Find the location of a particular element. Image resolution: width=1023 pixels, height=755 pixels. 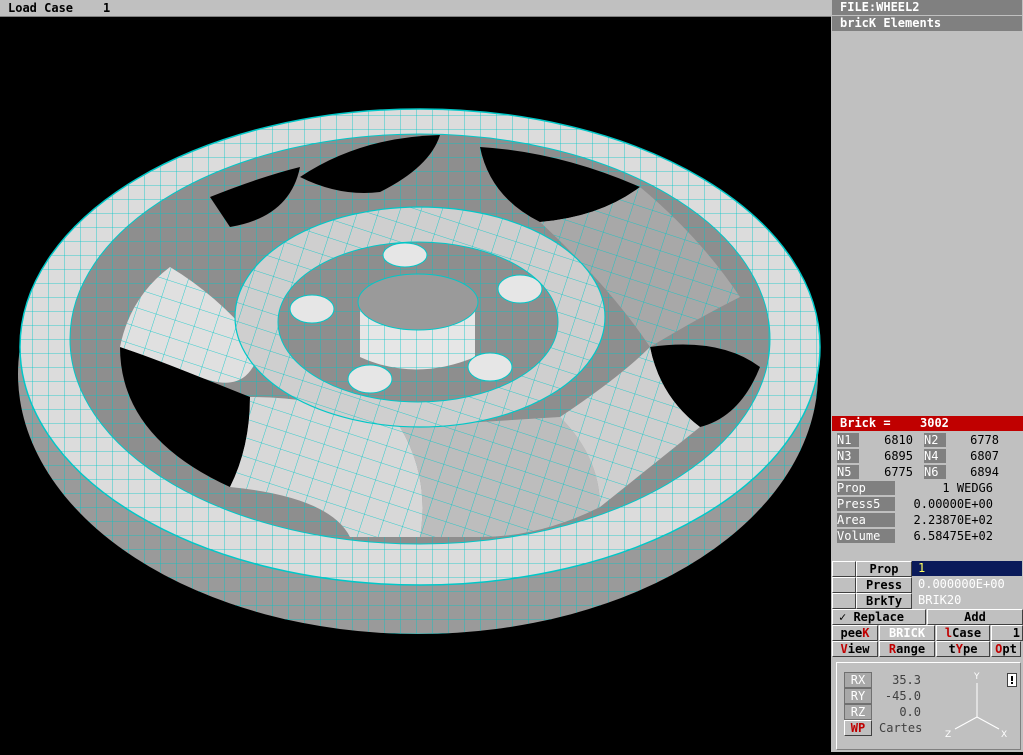

node-value-n2: 6778 is located at coordinates (984, 440).